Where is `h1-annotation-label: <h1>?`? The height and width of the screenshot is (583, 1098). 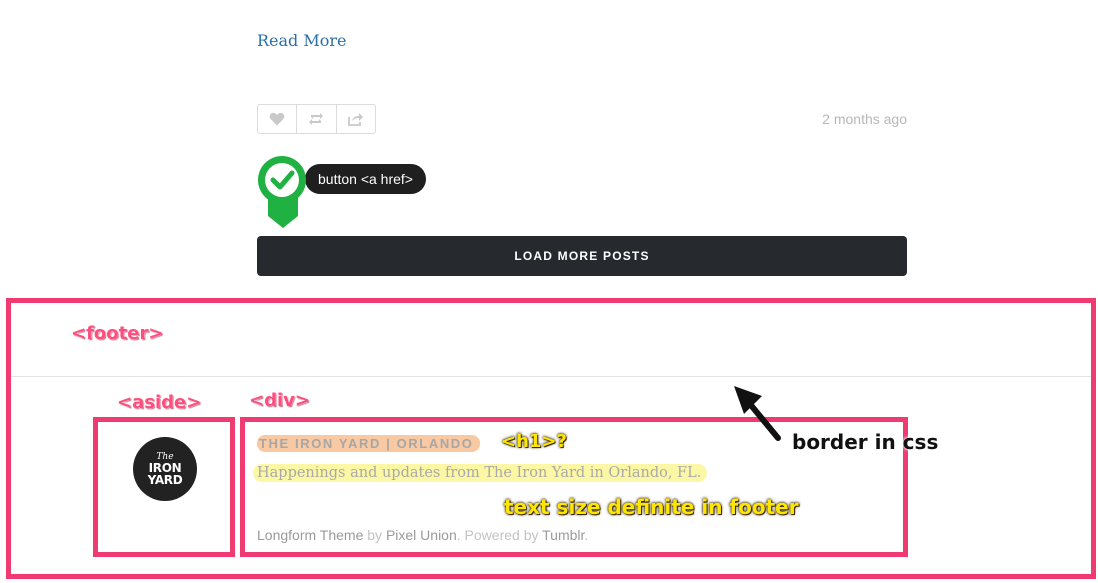
h1-annotation-label: <h1>? is located at coordinates (534, 441).